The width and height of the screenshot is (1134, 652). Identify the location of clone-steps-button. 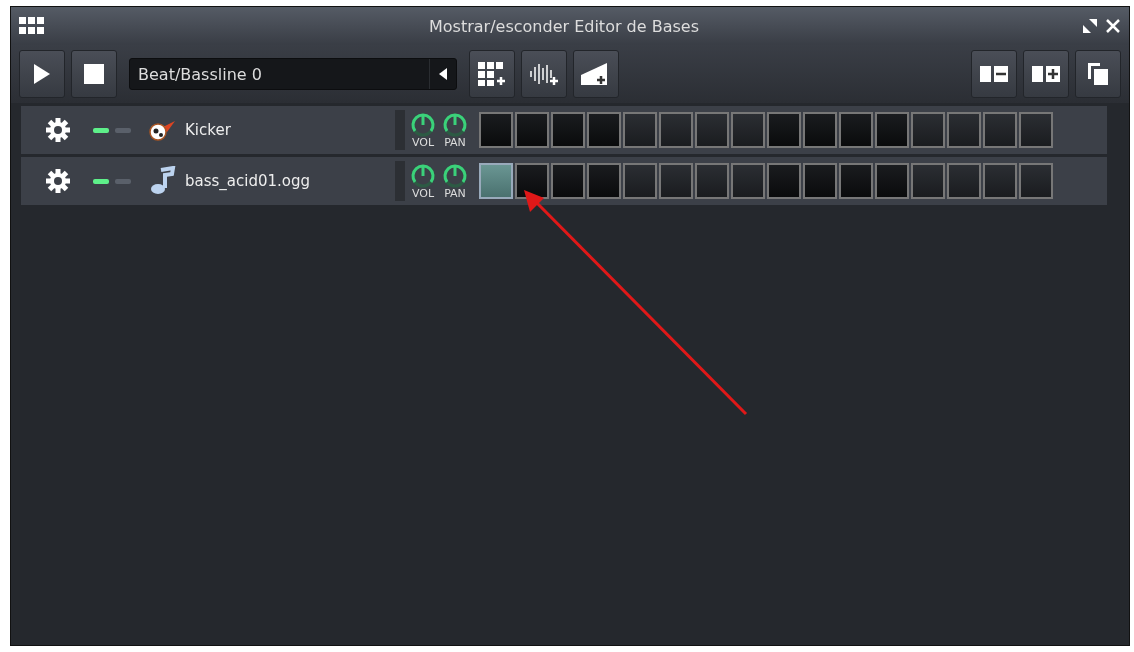
(1098, 74).